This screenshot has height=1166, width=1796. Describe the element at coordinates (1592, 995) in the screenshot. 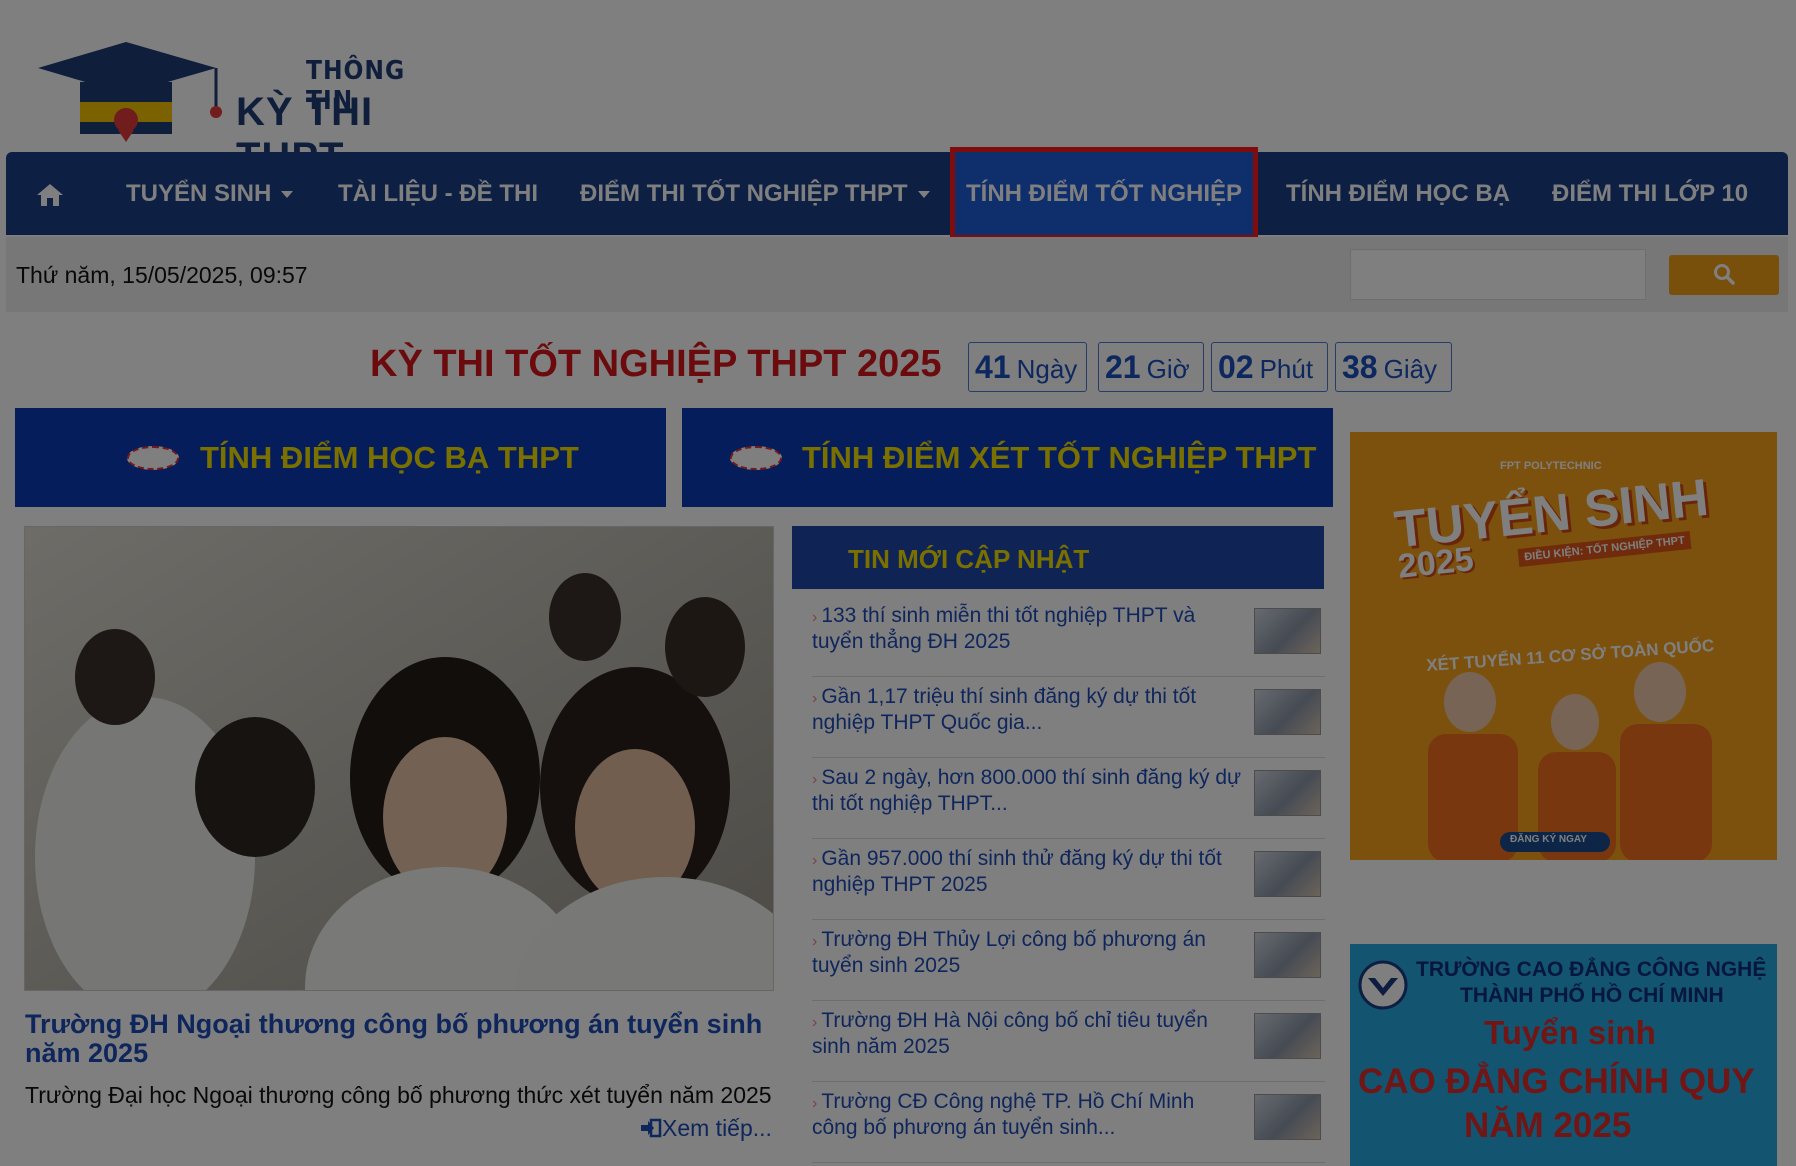

I see `ad-college-line2: THÀNH PHỐ HỒ CHÍ MINH` at that location.